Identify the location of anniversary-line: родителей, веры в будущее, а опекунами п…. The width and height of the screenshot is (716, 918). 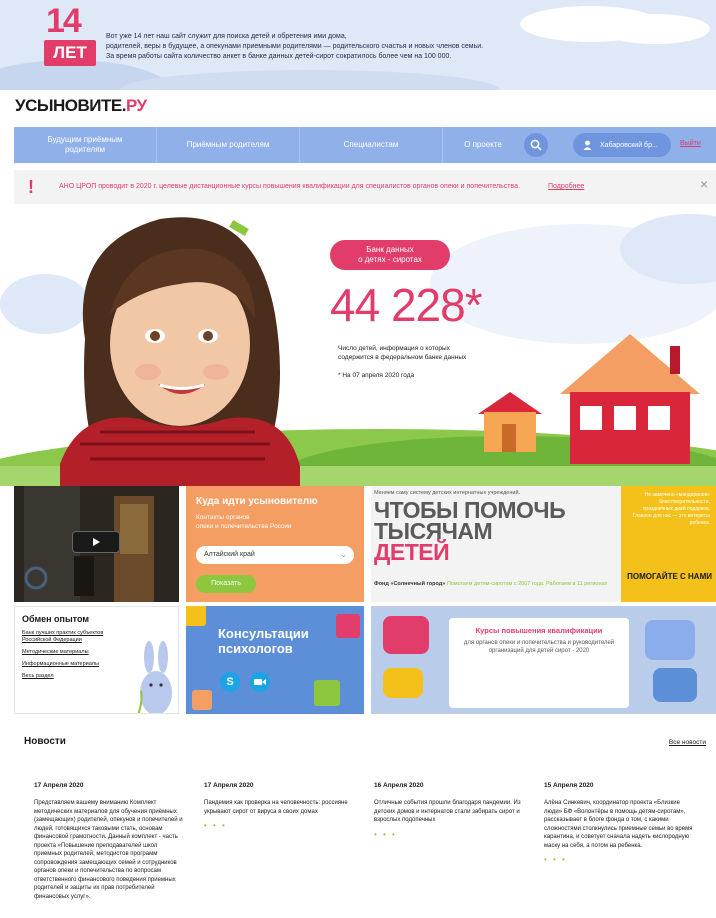
(295, 46).